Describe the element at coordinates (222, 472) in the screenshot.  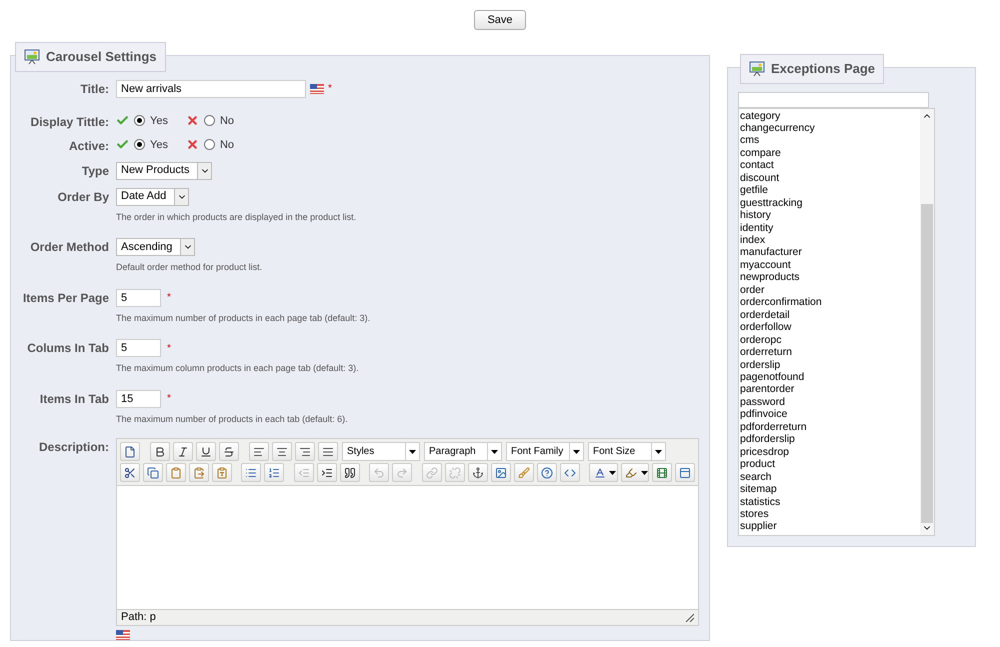
I see `paste-word-icon` at that location.